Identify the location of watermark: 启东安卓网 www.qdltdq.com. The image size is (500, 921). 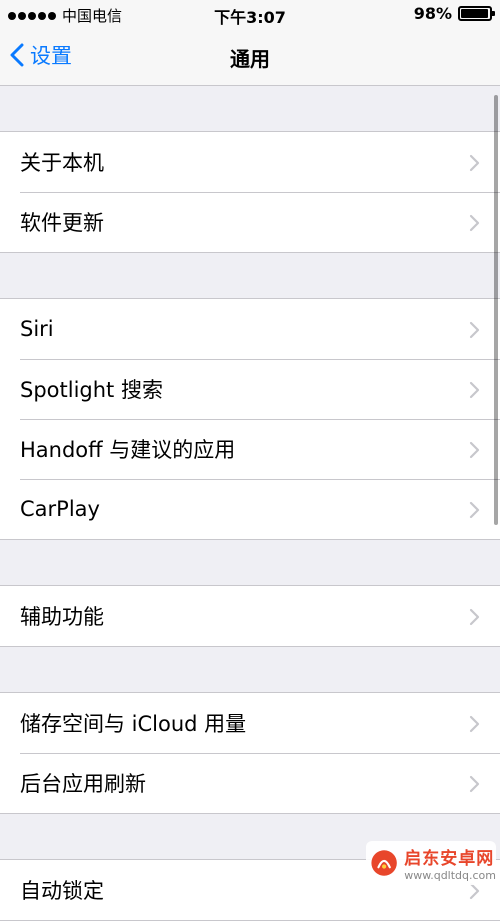
(431, 863).